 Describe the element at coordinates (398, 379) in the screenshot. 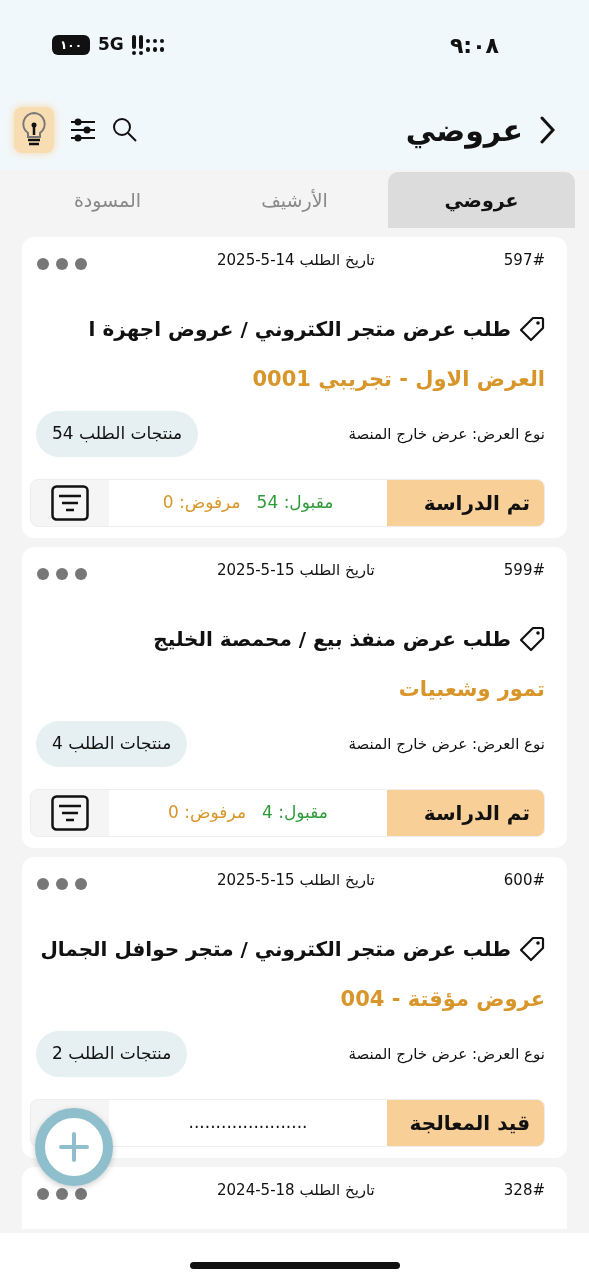

I see `offer-name: العرض الاول - تجريبي 0001` at that location.